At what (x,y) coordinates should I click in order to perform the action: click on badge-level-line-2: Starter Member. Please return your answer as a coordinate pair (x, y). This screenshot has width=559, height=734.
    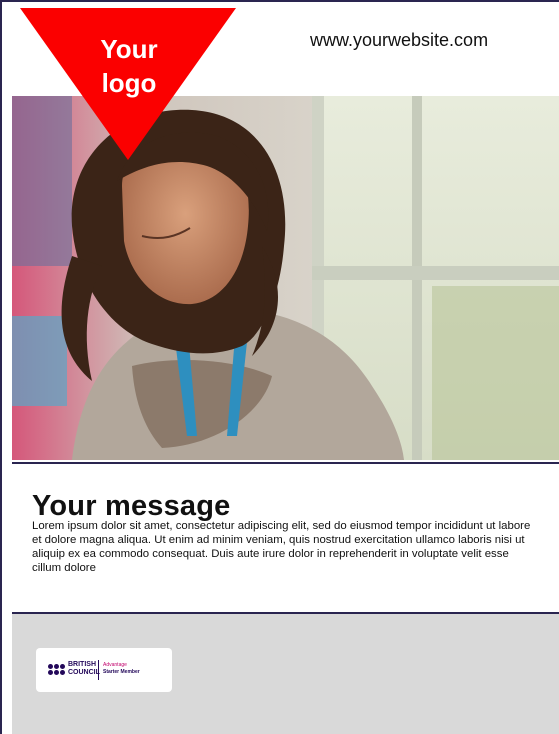
    Looking at the image, I should click on (121, 672).